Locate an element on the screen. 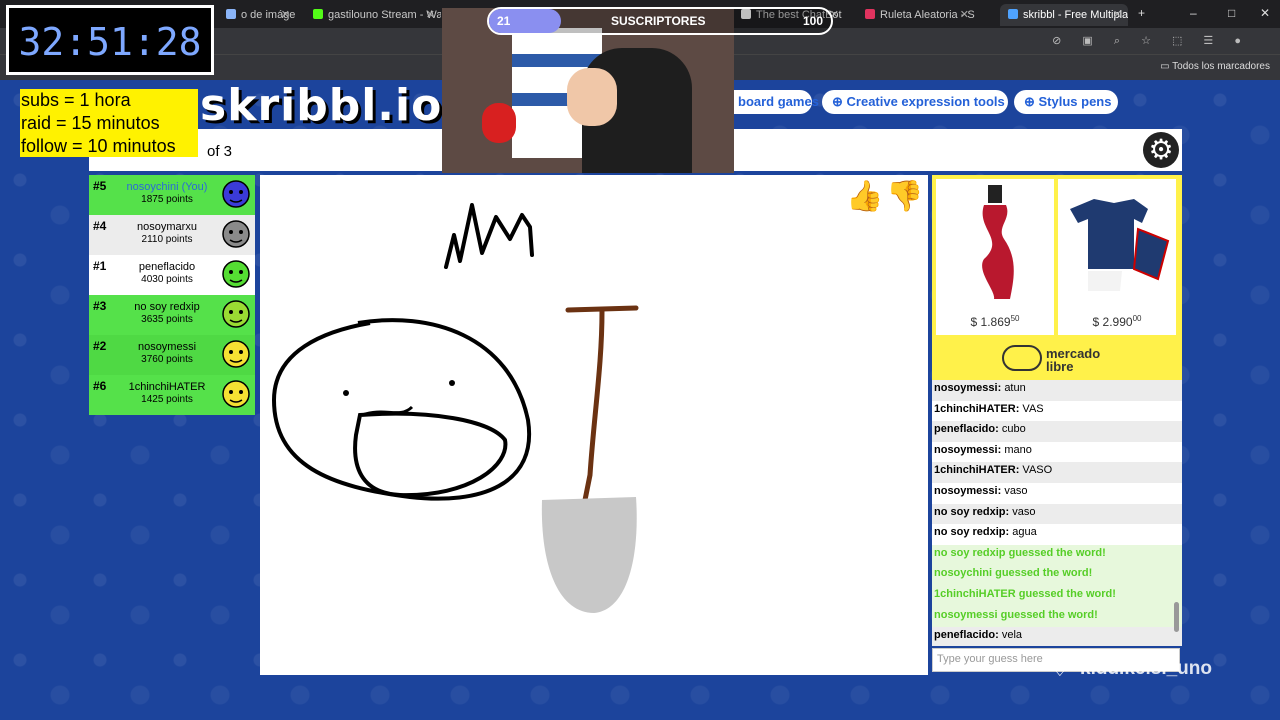 This screenshot has height=720, width=1280. chat-message: no soy redxip: vaso is located at coordinates (1057, 514).